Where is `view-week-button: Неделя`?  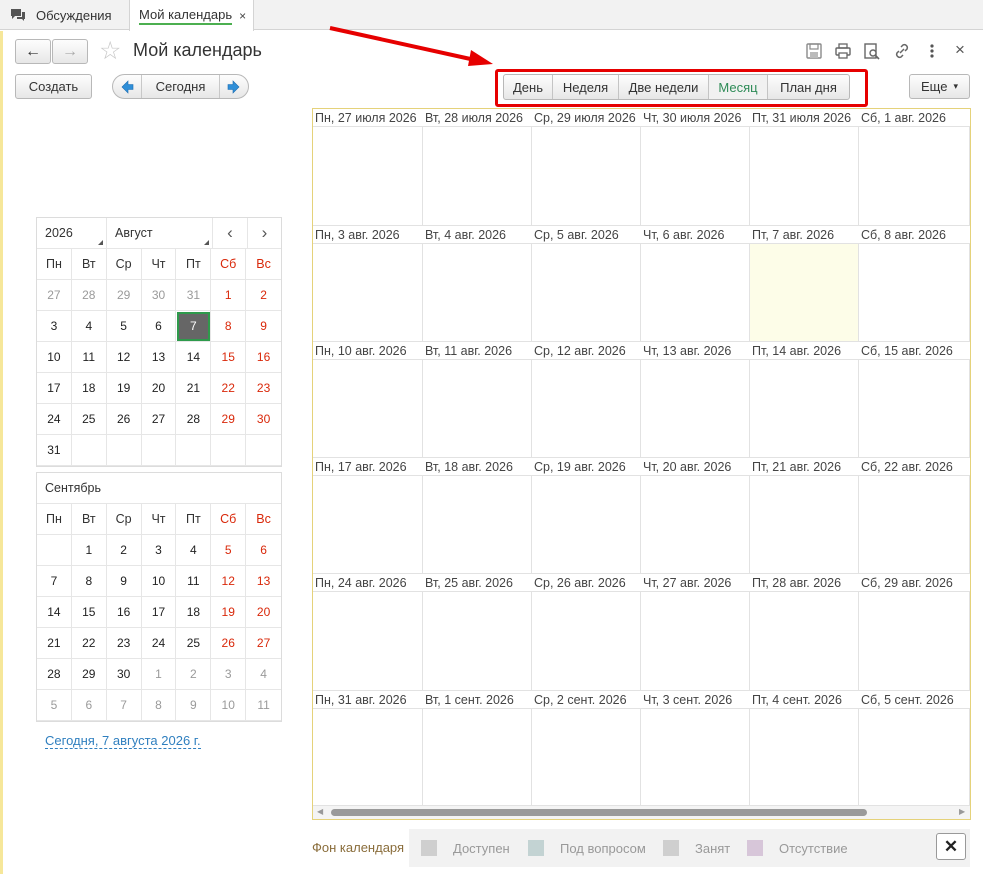
view-week-button: Неделя is located at coordinates (586, 87).